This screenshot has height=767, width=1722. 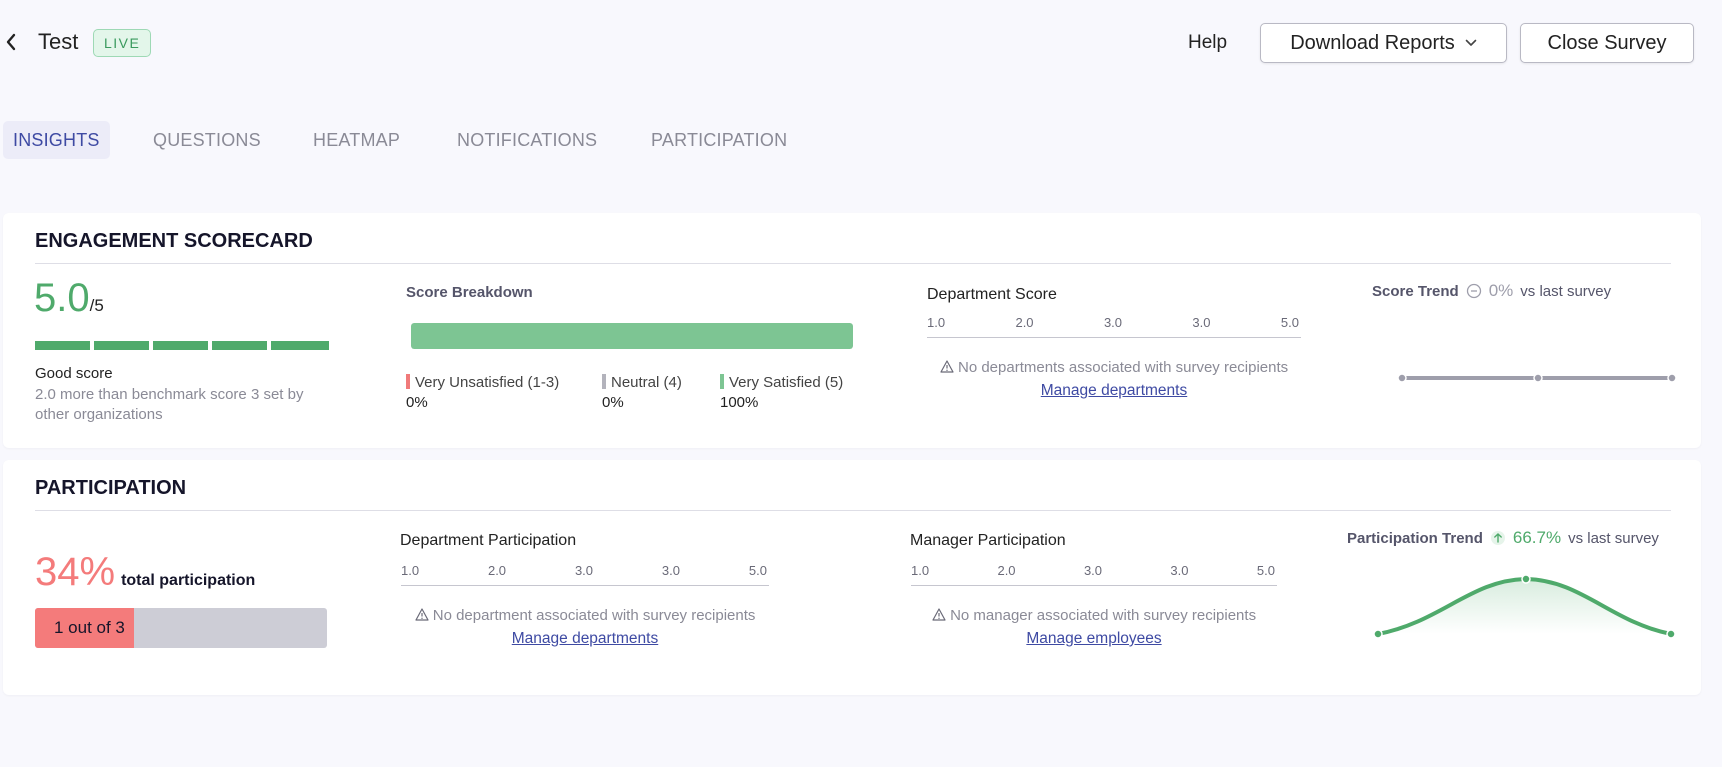 What do you see at coordinates (1473, 291) in the screenshot?
I see `minus-circle-icon` at bounding box center [1473, 291].